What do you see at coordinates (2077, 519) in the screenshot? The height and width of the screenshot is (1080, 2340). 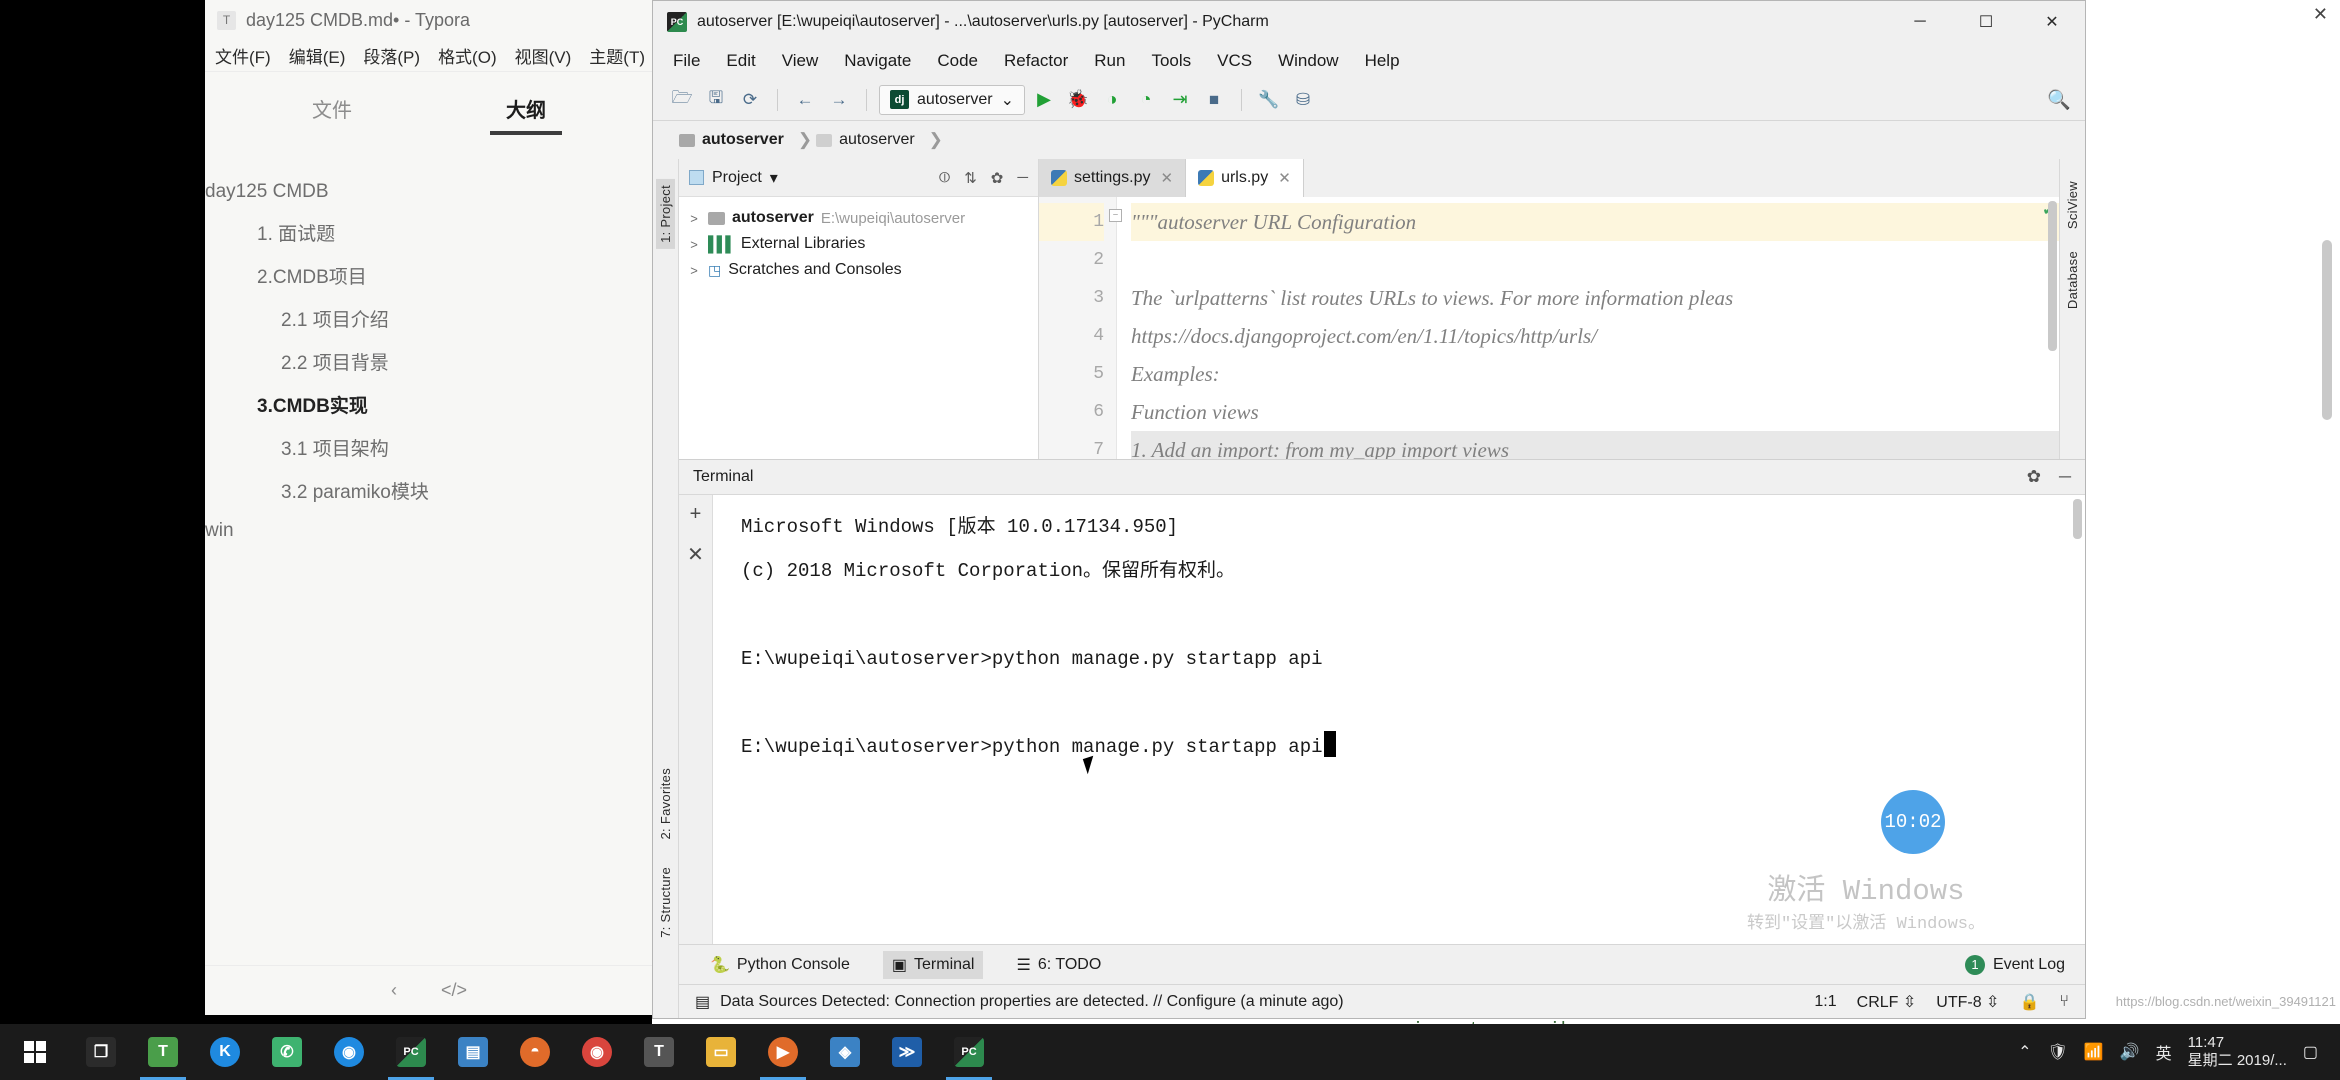 I see `terminal-scrollbar-thumb` at bounding box center [2077, 519].